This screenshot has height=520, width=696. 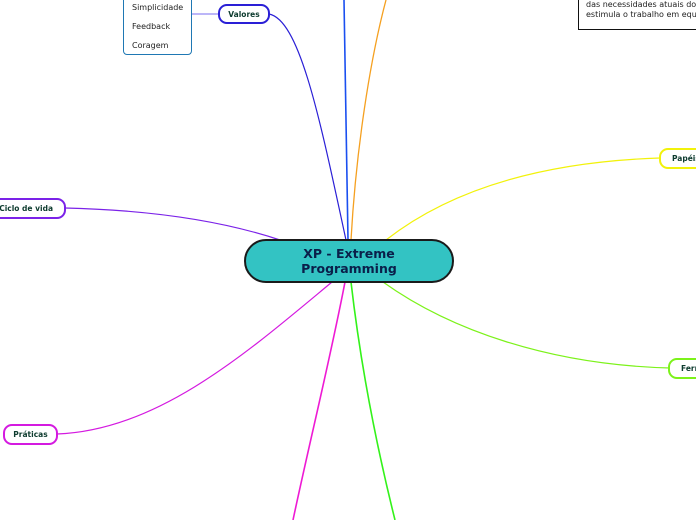 I want to click on node-papeis: Papéis, so click(x=677, y=158).